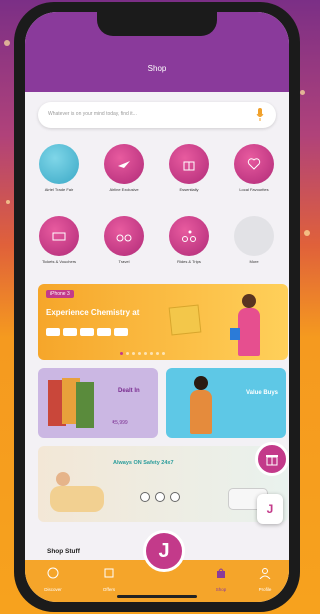  I want to click on carousel-dots, so click(142, 353).